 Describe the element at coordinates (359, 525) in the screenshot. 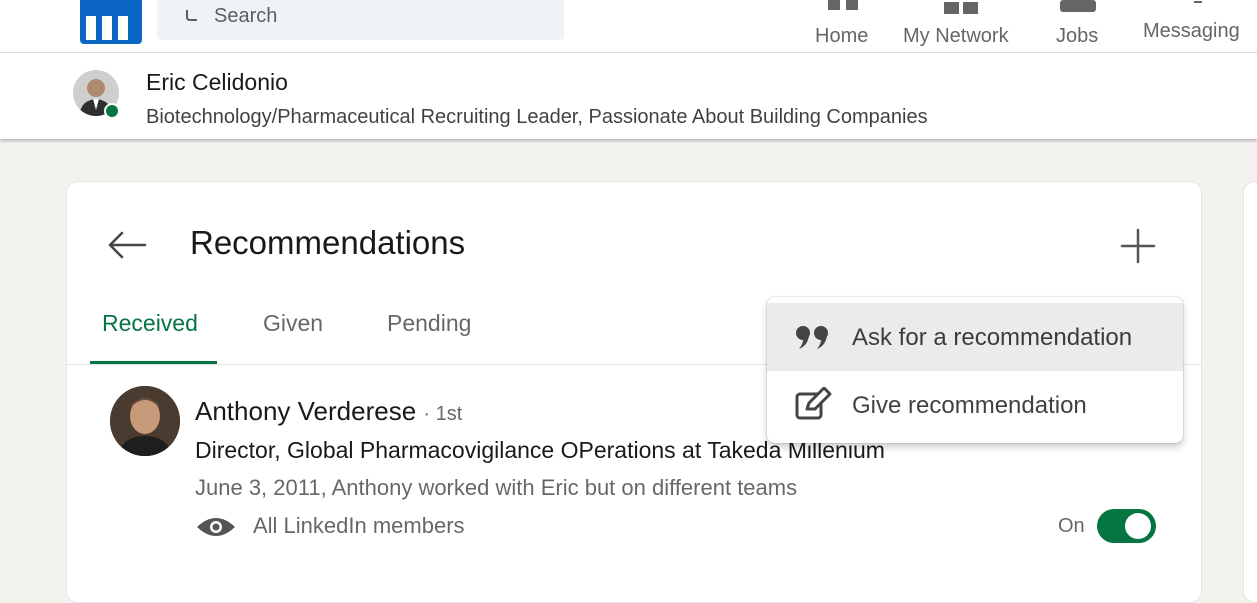

I see `visibility-label: All LinkedIn members` at that location.